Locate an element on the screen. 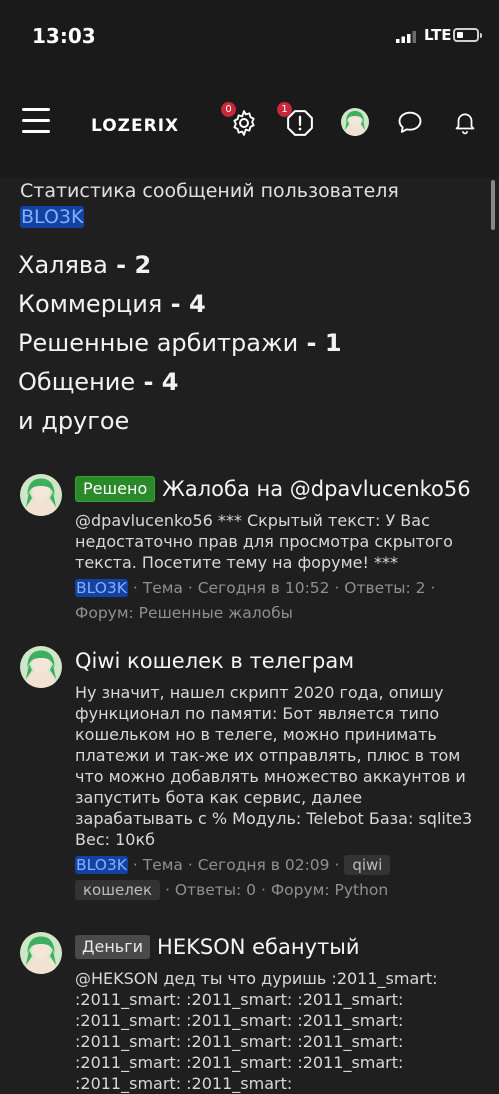 Image resolution: width=499 pixels, height=1094 pixels. signal-icon is located at coordinates (406, 37).